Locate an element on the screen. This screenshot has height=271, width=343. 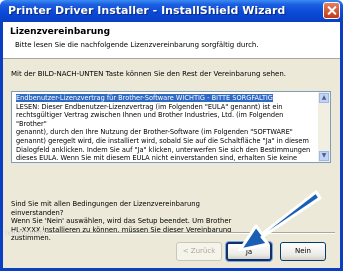
footer-separator is located at coordinates (190, 233).